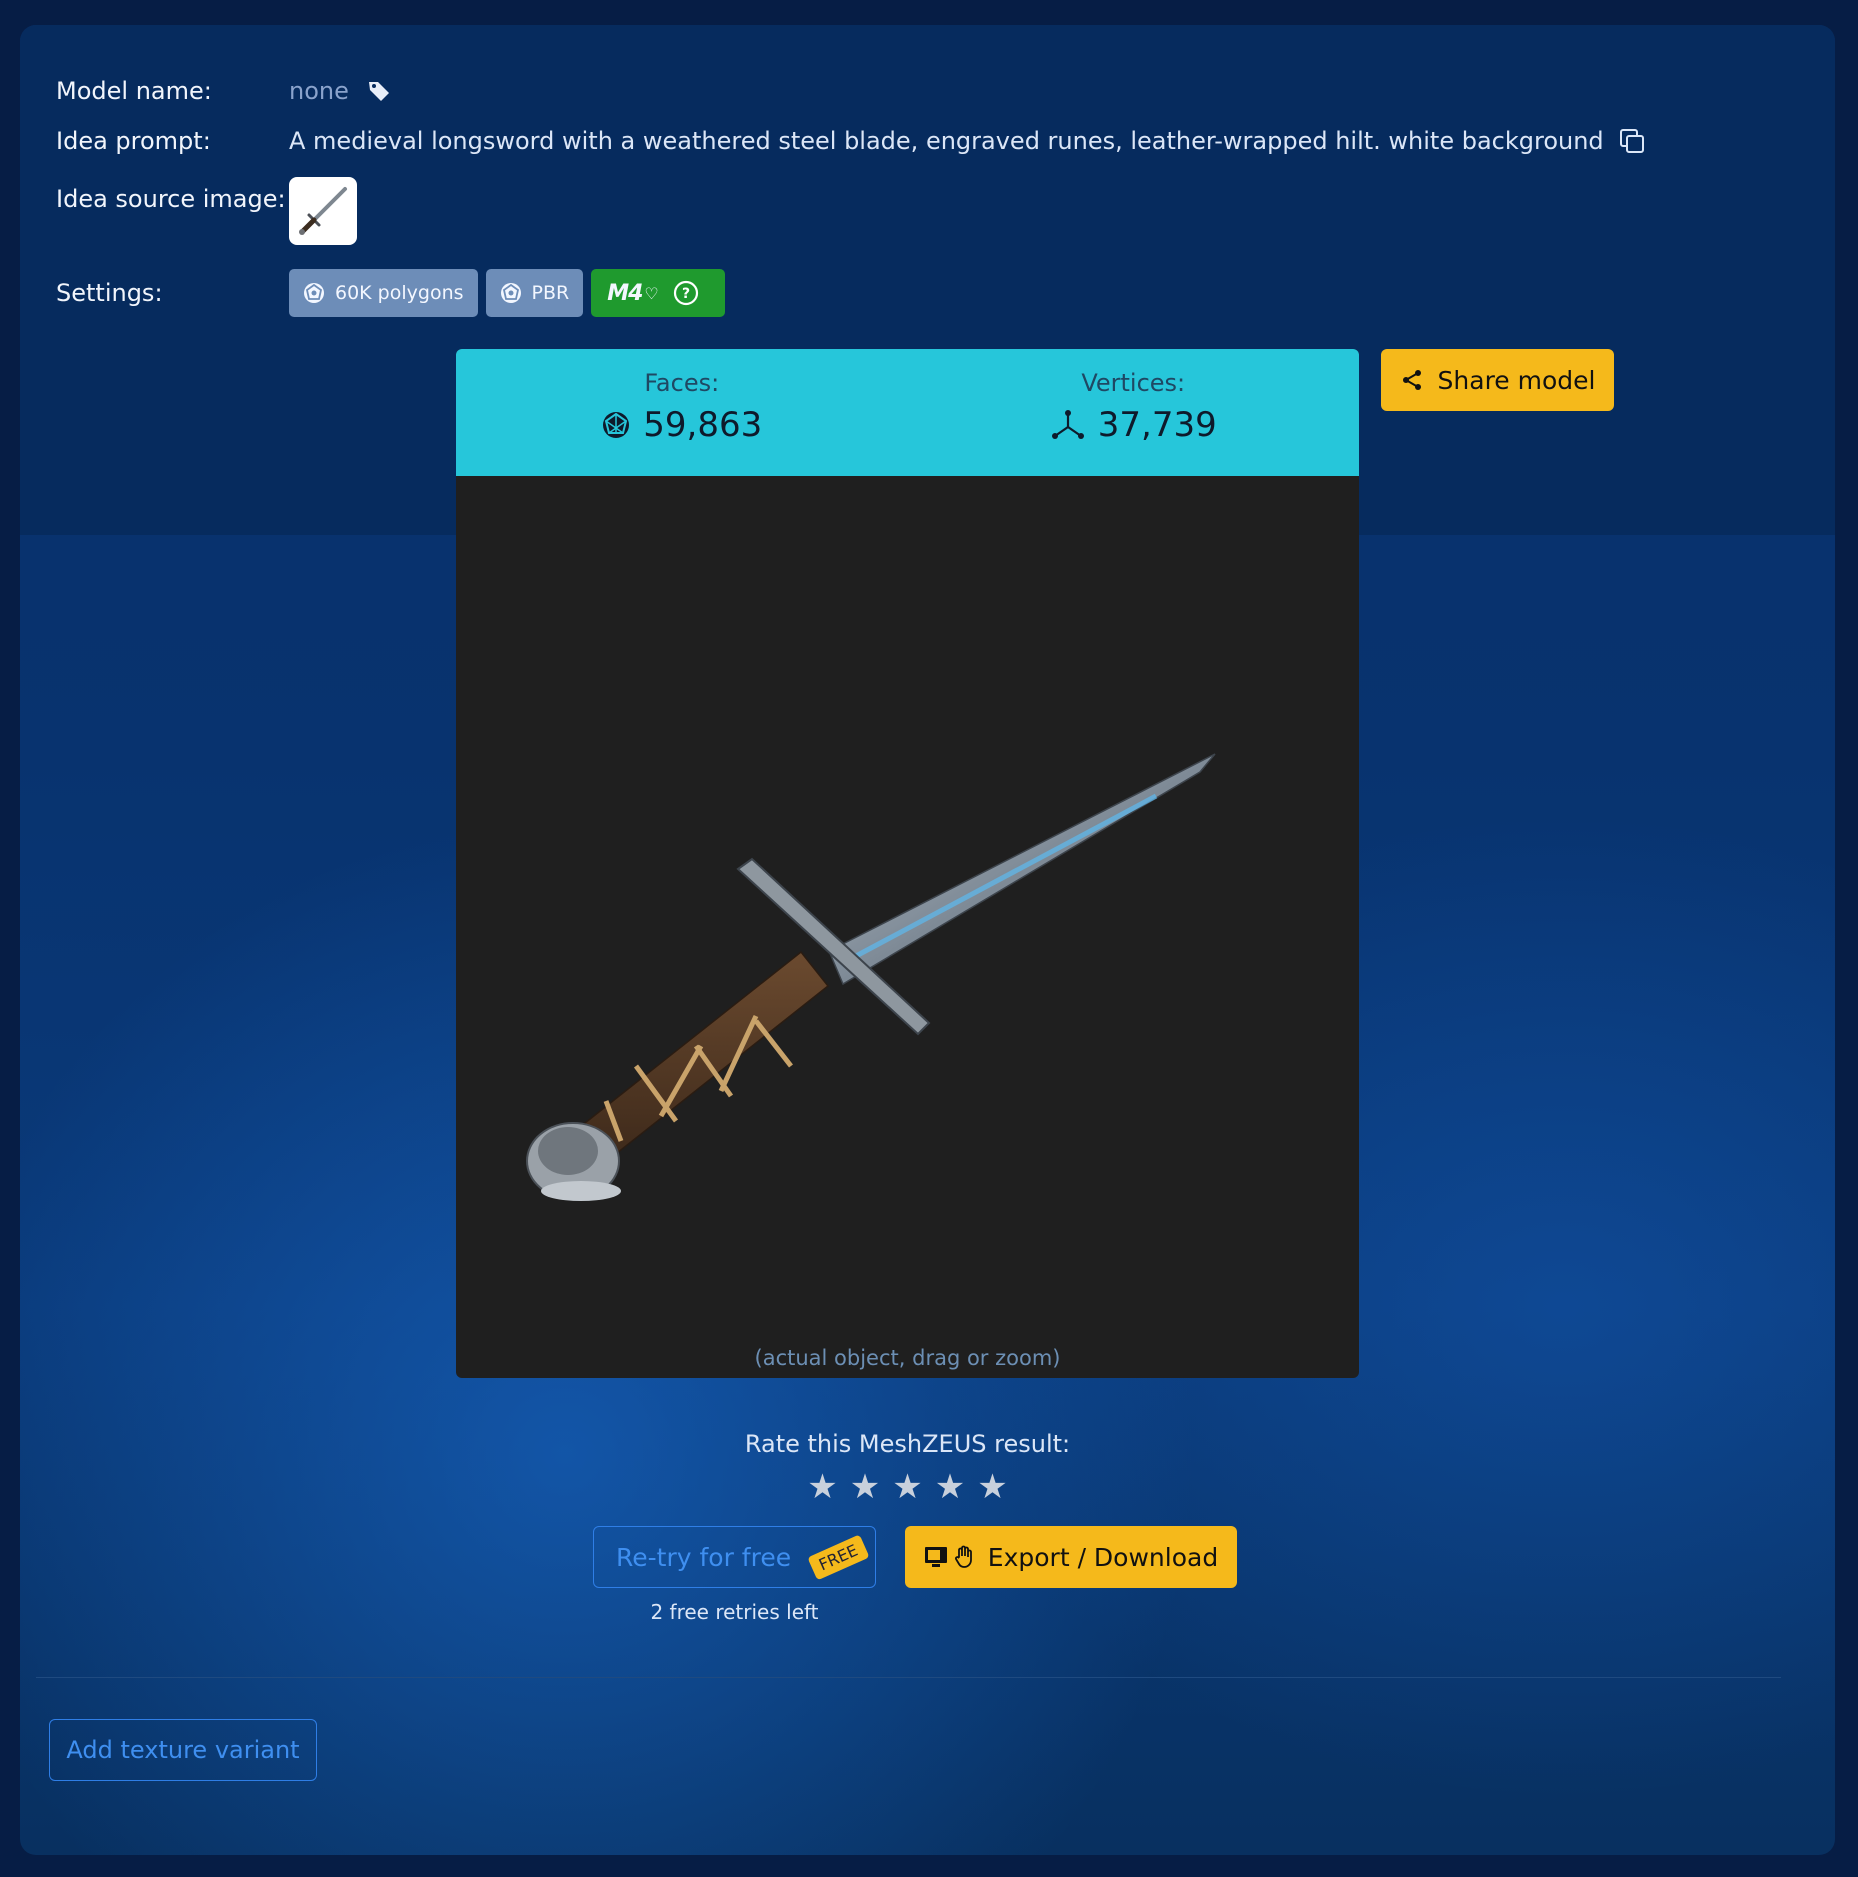  What do you see at coordinates (134, 91) in the screenshot?
I see `model-name-label: Model name:` at bounding box center [134, 91].